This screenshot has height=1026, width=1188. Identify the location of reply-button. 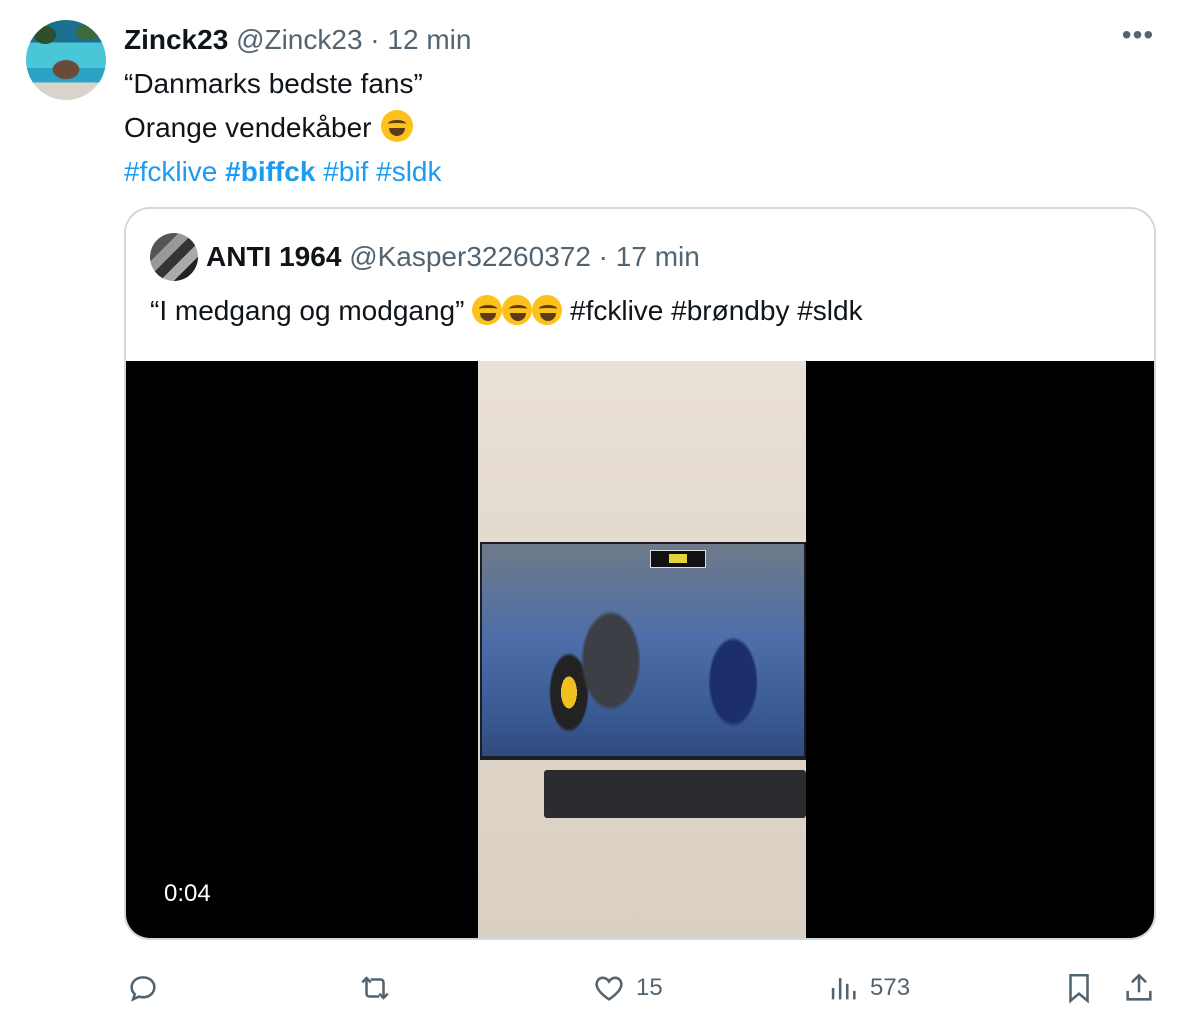
(143, 988).